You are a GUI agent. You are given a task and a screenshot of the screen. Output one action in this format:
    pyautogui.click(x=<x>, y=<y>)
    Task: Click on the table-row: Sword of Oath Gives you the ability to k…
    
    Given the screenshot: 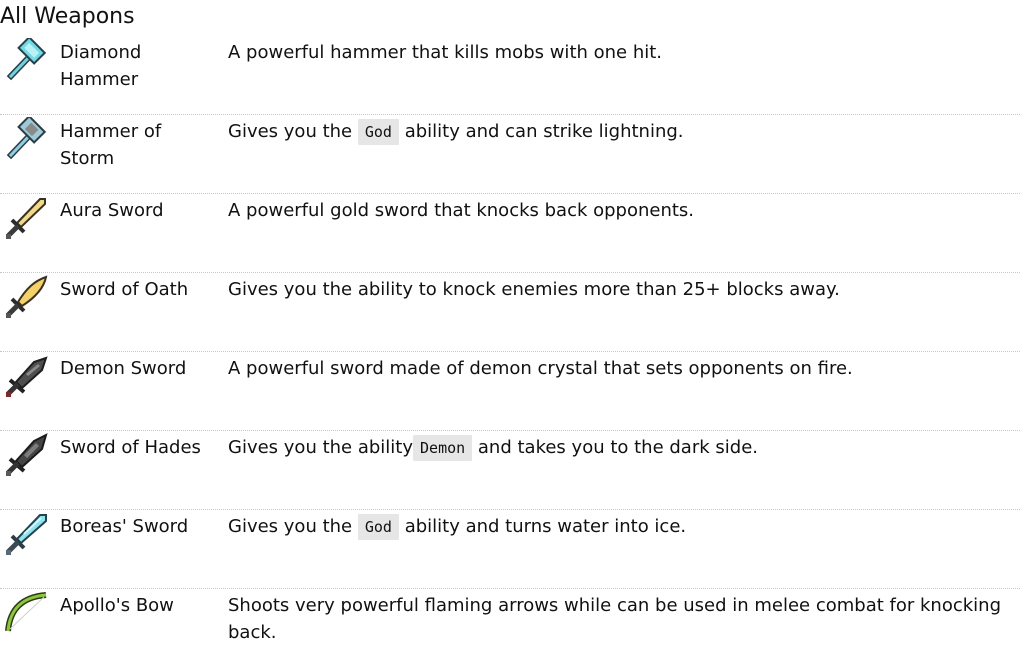 What is the action you would take?
    pyautogui.click(x=510, y=312)
    